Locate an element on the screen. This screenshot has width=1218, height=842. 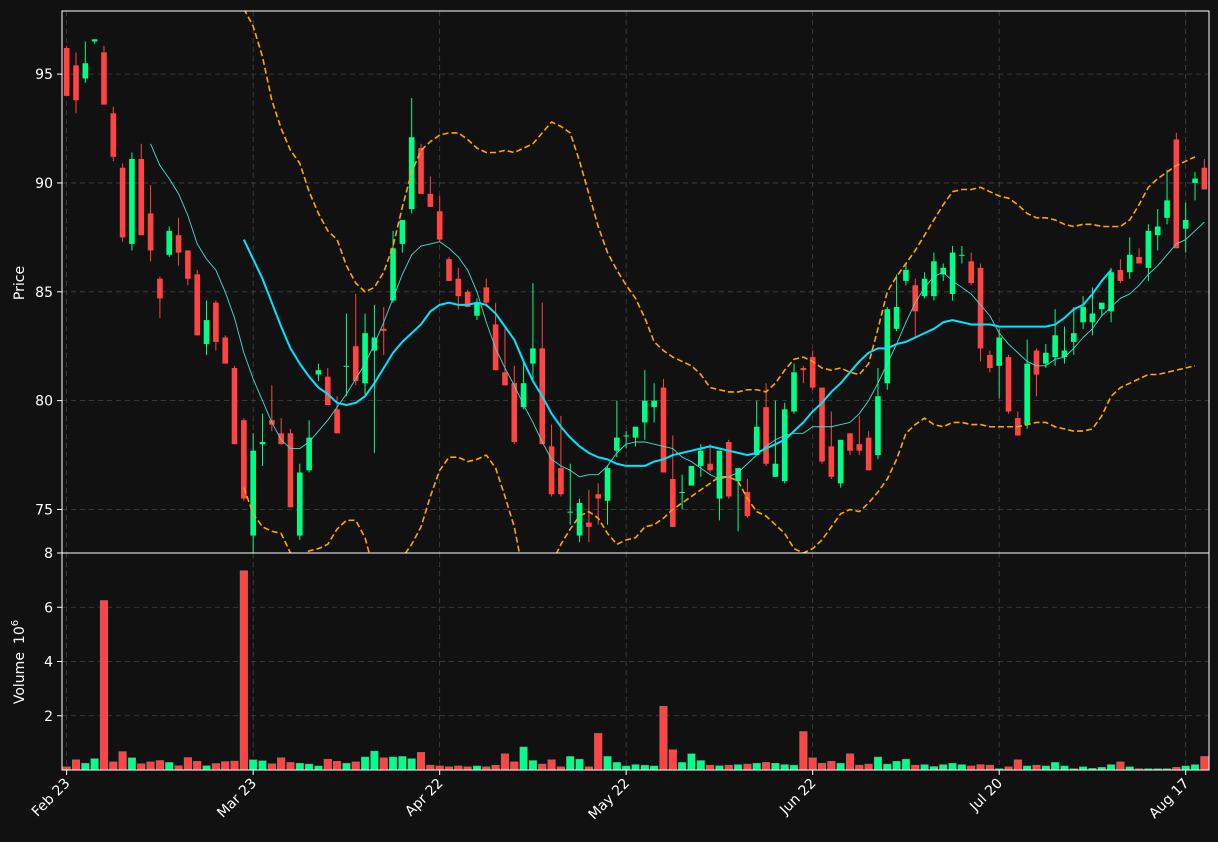
price-axis-label: Price is located at coordinates (20, 283).